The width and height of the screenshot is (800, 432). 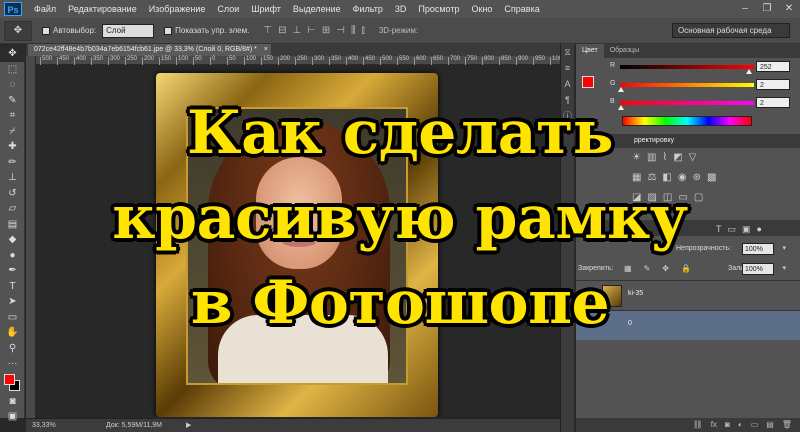 I want to click on window-controls: – ❐ ✕, so click(x=767, y=9).